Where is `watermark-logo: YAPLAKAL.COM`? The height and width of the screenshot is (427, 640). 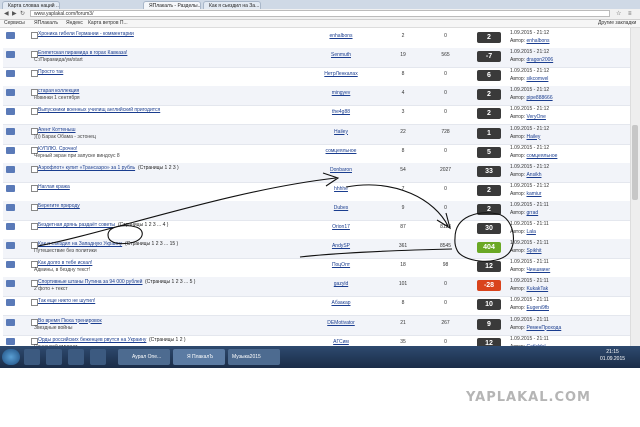
watermark-logo: YAPLAKAL.COM is located at coordinates (528, 397).